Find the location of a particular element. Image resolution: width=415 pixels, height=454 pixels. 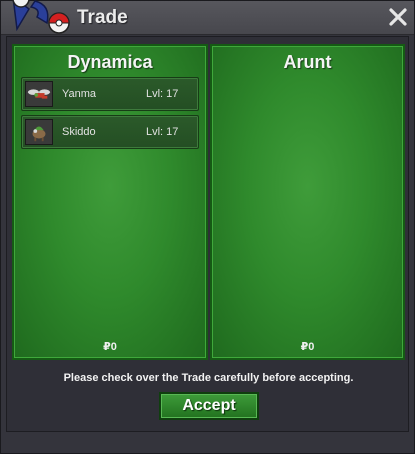

left-money-offer: ₽0 is located at coordinates (110, 347).